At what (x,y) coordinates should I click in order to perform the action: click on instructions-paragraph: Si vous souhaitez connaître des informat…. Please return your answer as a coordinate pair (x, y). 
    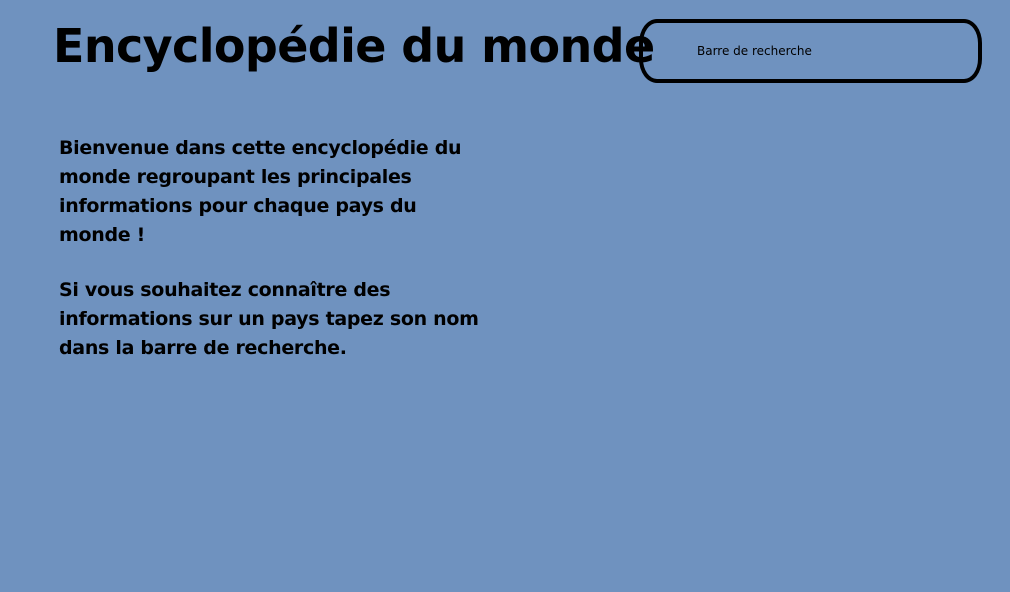
    Looking at the image, I should click on (269, 319).